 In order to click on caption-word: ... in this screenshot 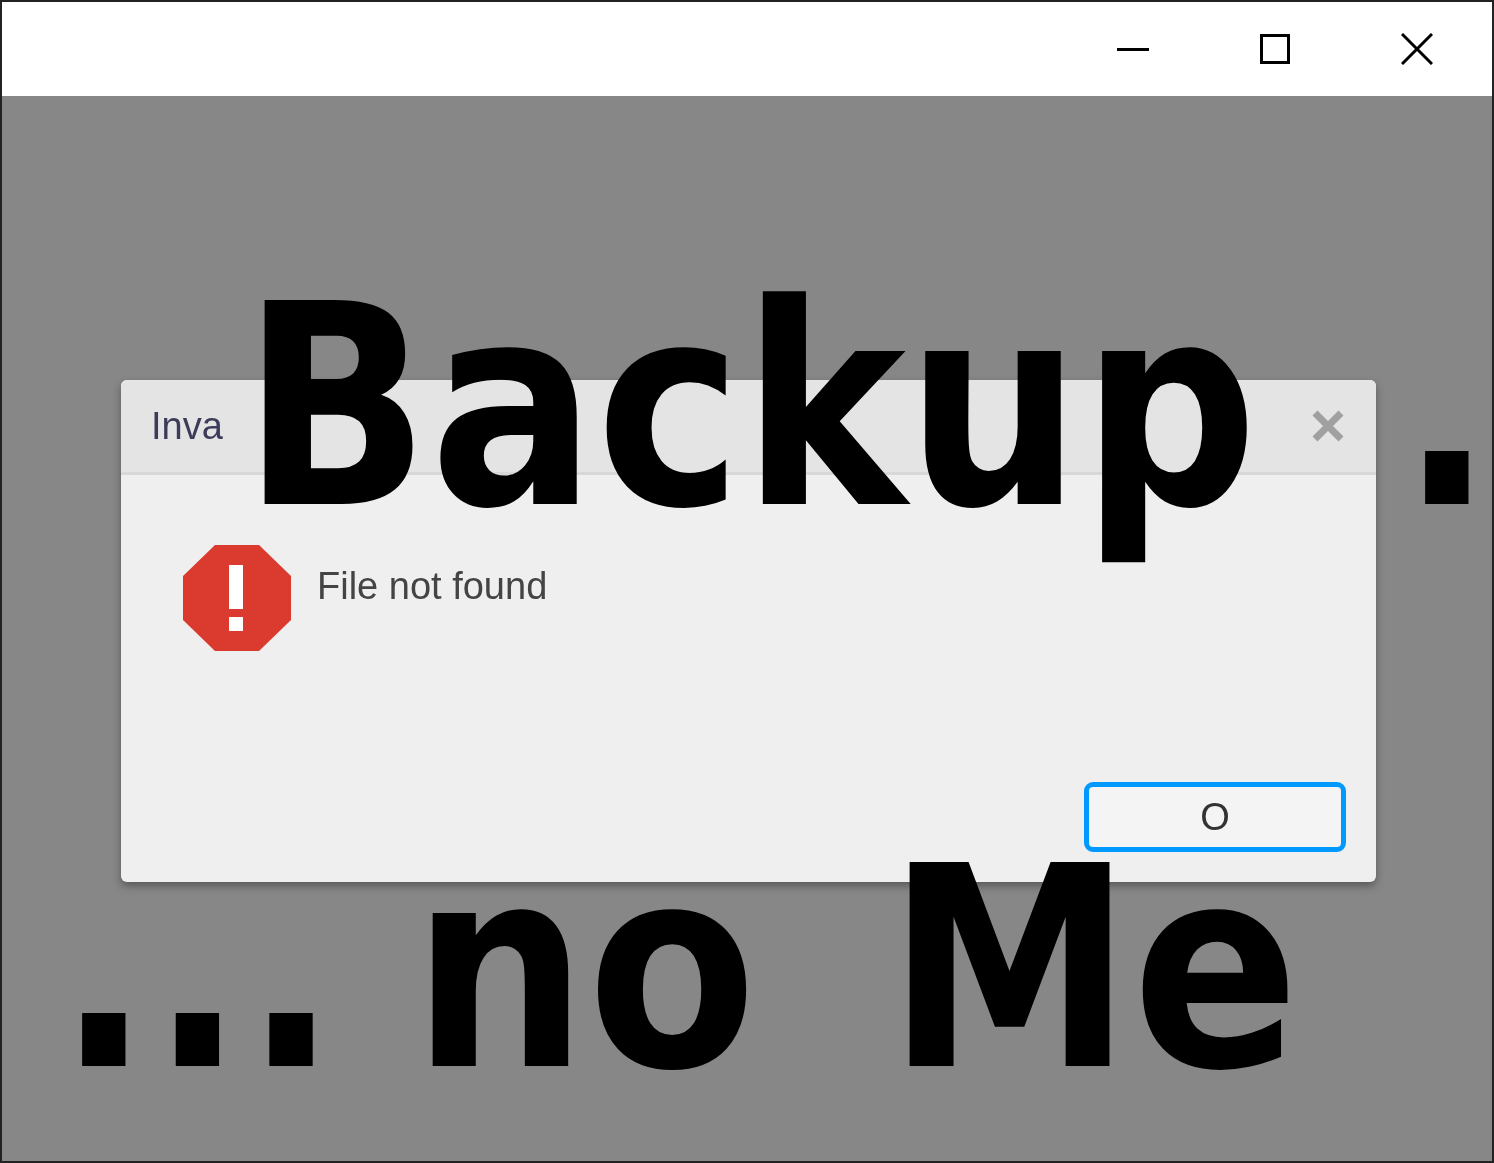, I will do `click(197, 970)`.